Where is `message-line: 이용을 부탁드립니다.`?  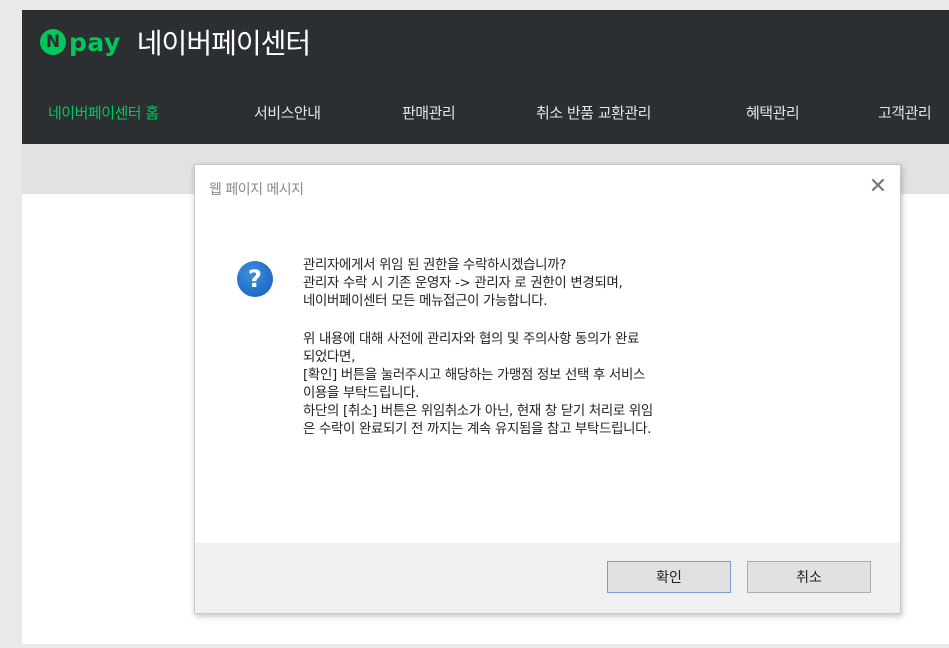 message-line: 이용을 부탁드립니다. is located at coordinates (361, 393).